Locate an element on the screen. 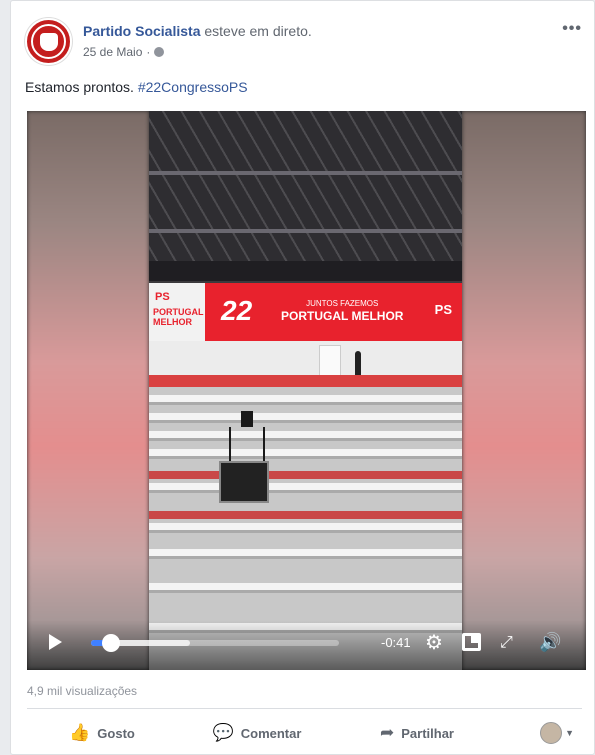 This screenshot has width=595, height=755. post-date-link: 25 de Maio is located at coordinates (112, 52).